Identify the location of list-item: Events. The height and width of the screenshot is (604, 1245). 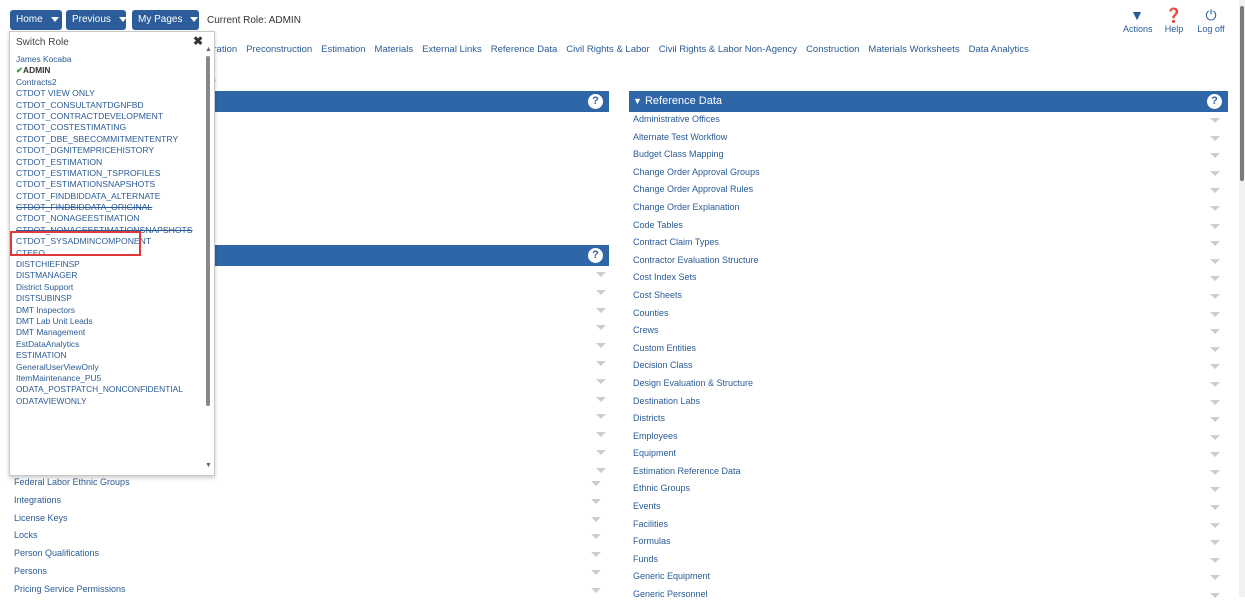
(930, 507).